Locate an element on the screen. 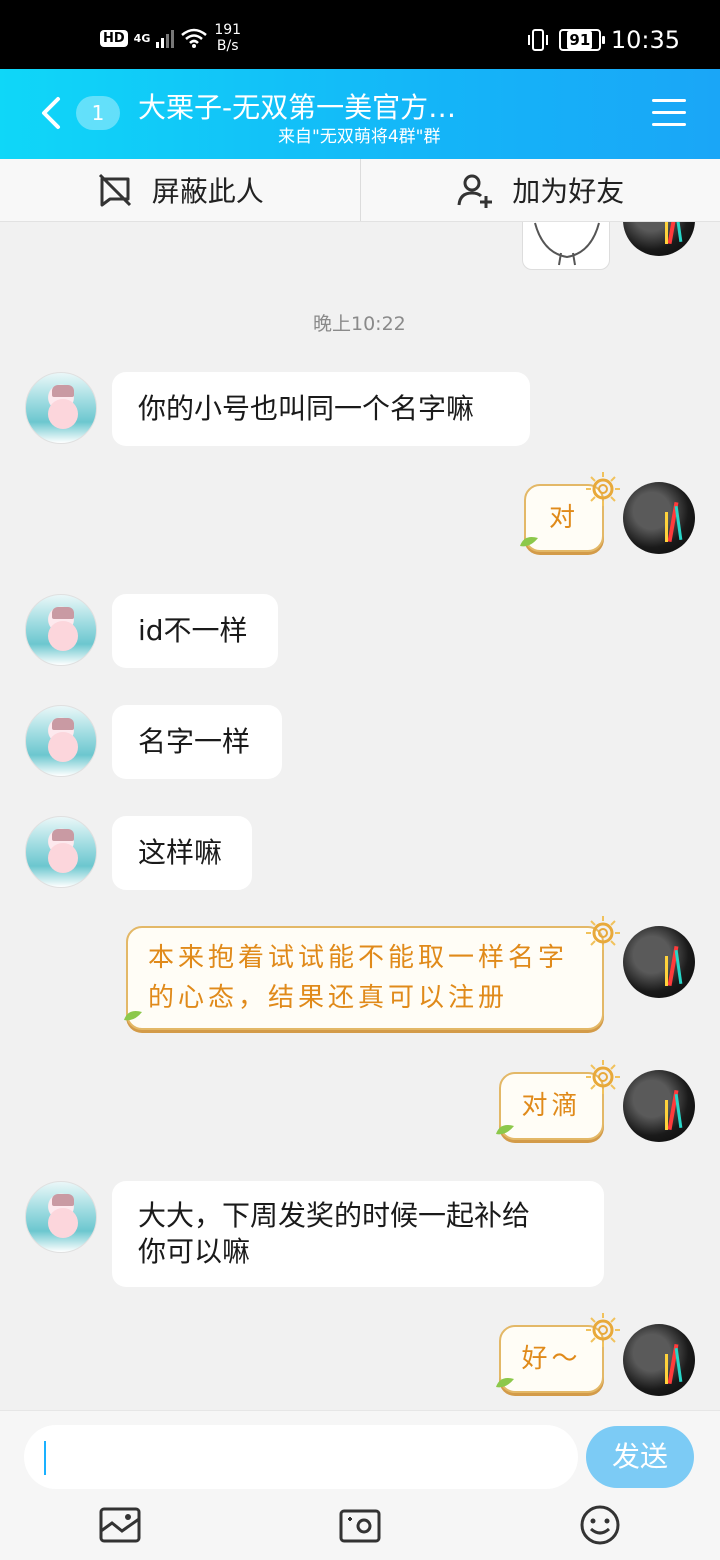  sticker-message is located at coordinates (566, 246).